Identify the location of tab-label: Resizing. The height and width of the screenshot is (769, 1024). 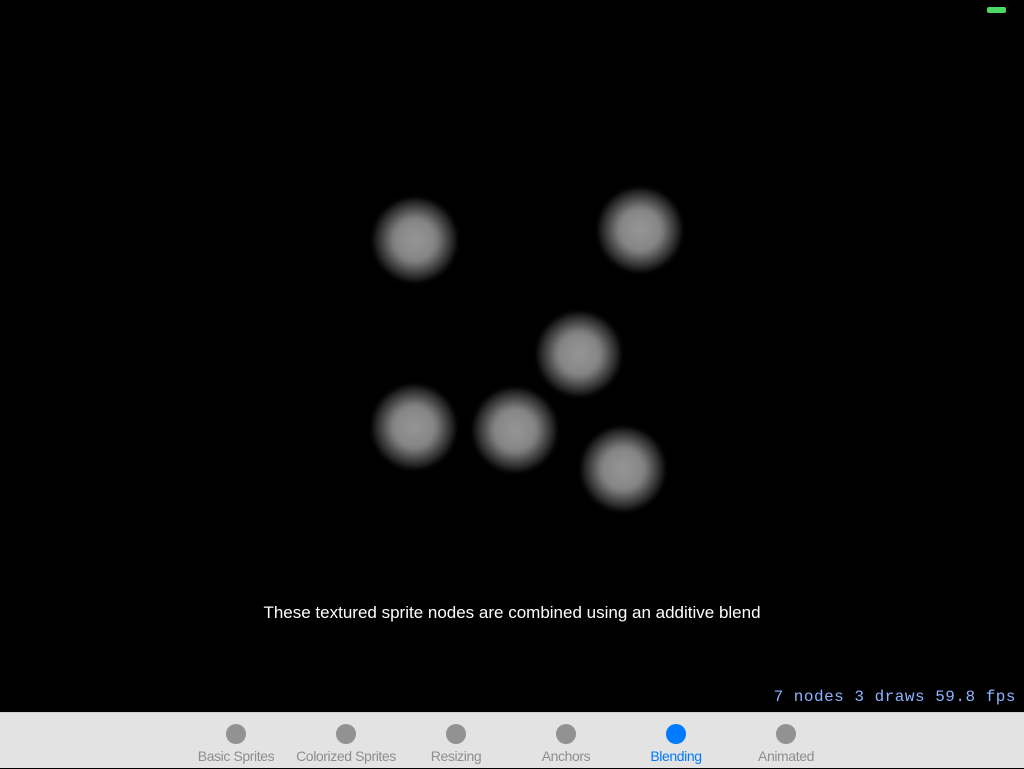
(456, 756).